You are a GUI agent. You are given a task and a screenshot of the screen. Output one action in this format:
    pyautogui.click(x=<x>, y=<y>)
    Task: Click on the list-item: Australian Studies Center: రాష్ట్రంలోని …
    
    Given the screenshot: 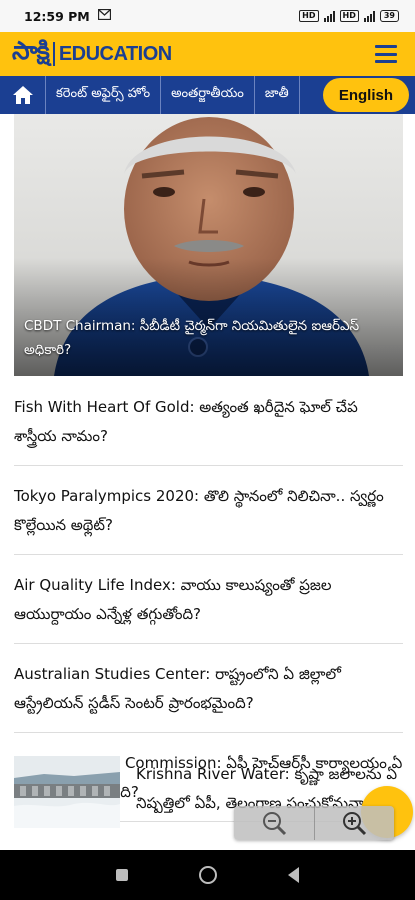 What is the action you would take?
    pyautogui.click(x=208, y=688)
    